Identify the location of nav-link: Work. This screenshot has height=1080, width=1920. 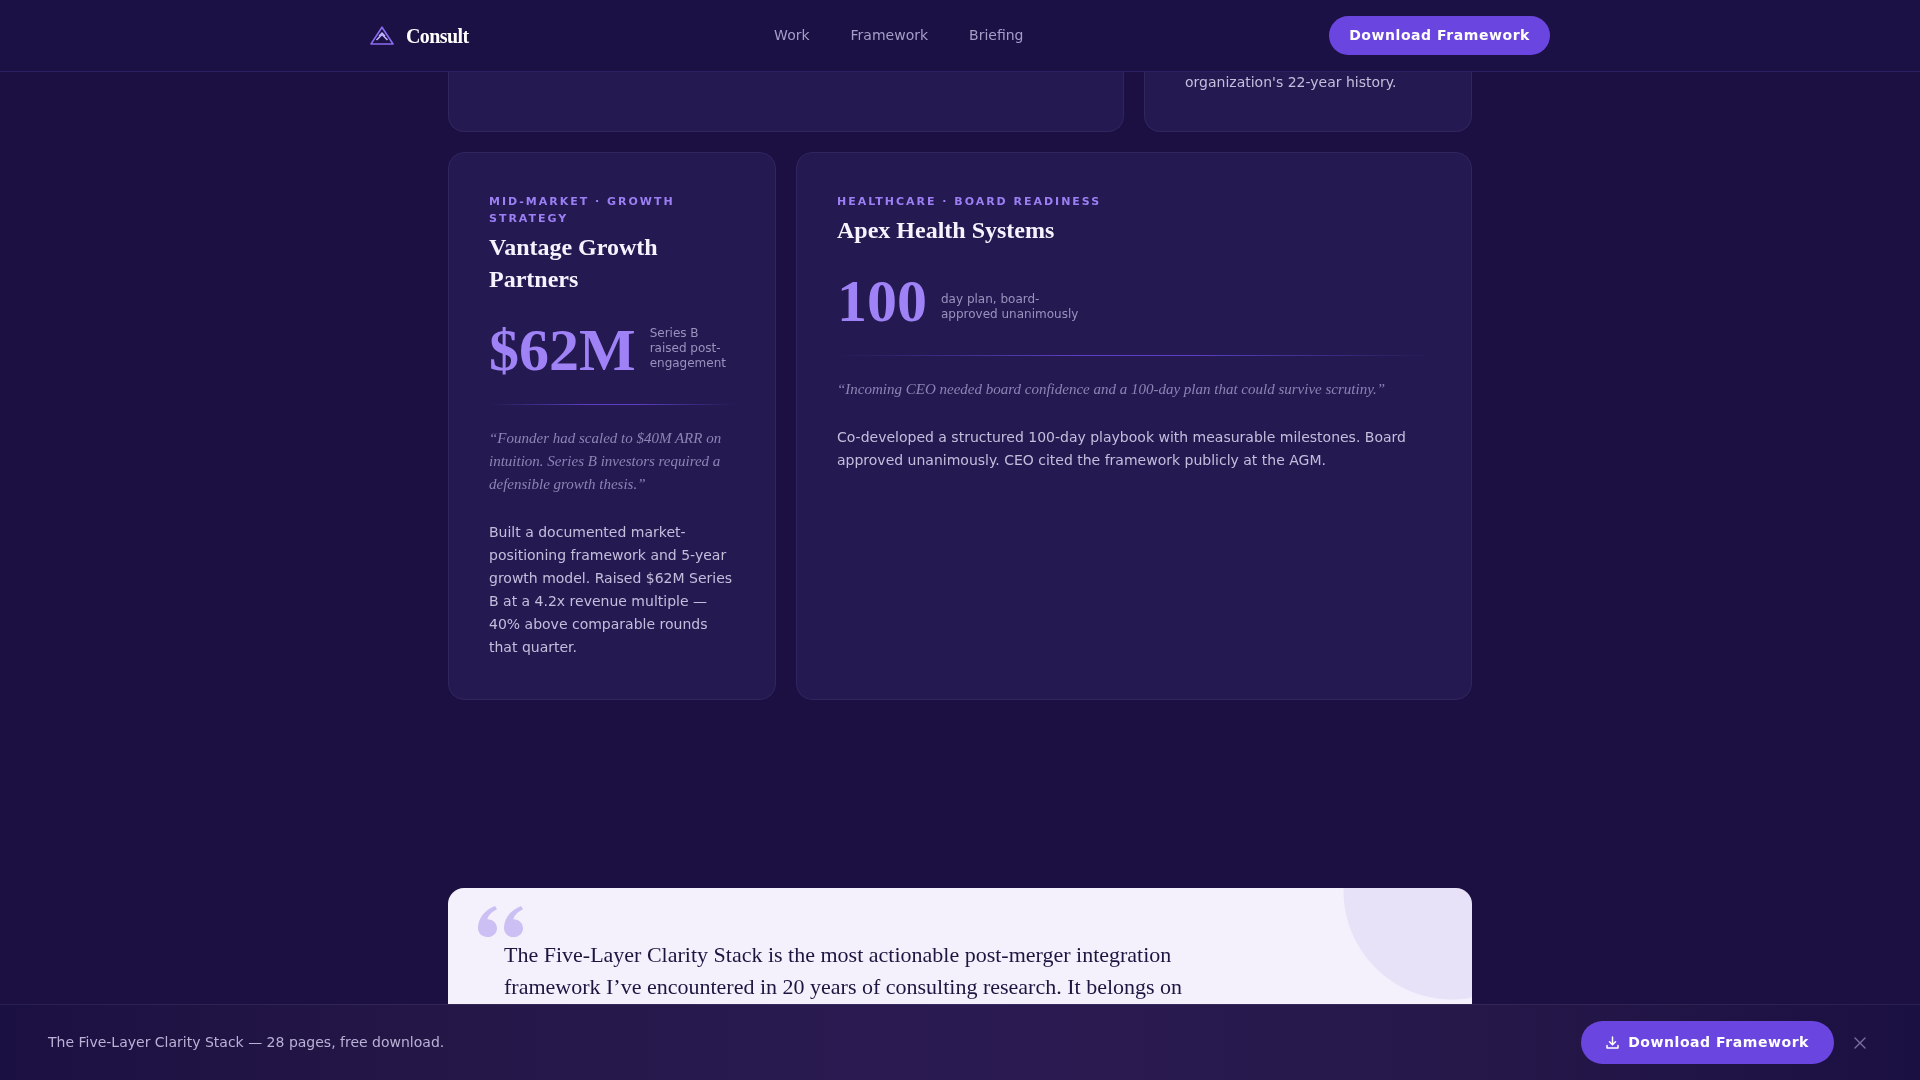
(792, 35).